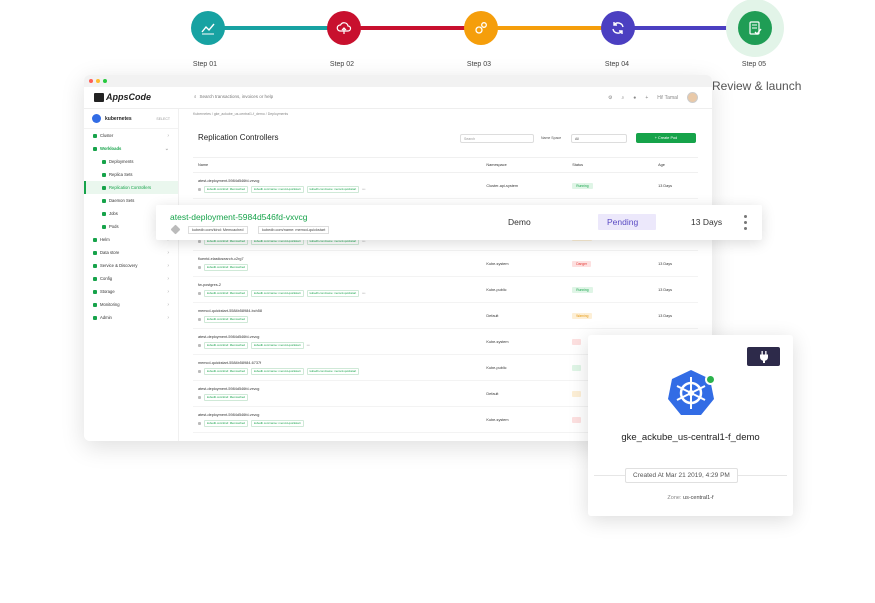 Image resolution: width=875 pixels, height=603 pixels. Describe the element at coordinates (745, 222) in the screenshot. I see `more-vertical-icon` at that location.